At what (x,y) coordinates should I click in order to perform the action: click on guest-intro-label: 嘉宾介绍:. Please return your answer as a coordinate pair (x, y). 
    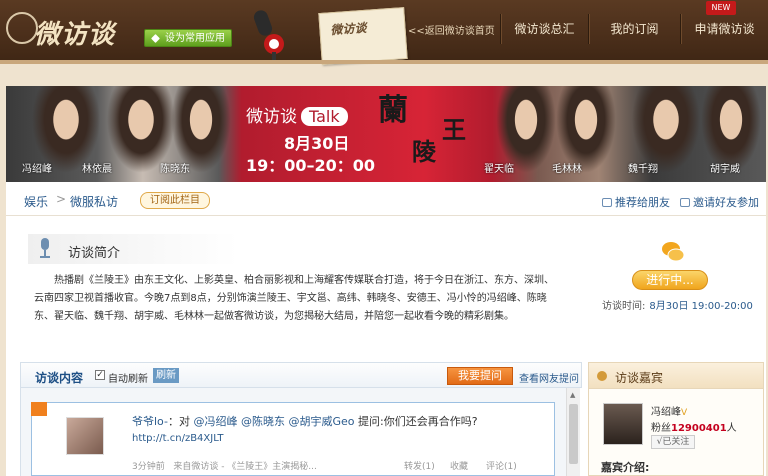
    Looking at the image, I should click on (625, 467).